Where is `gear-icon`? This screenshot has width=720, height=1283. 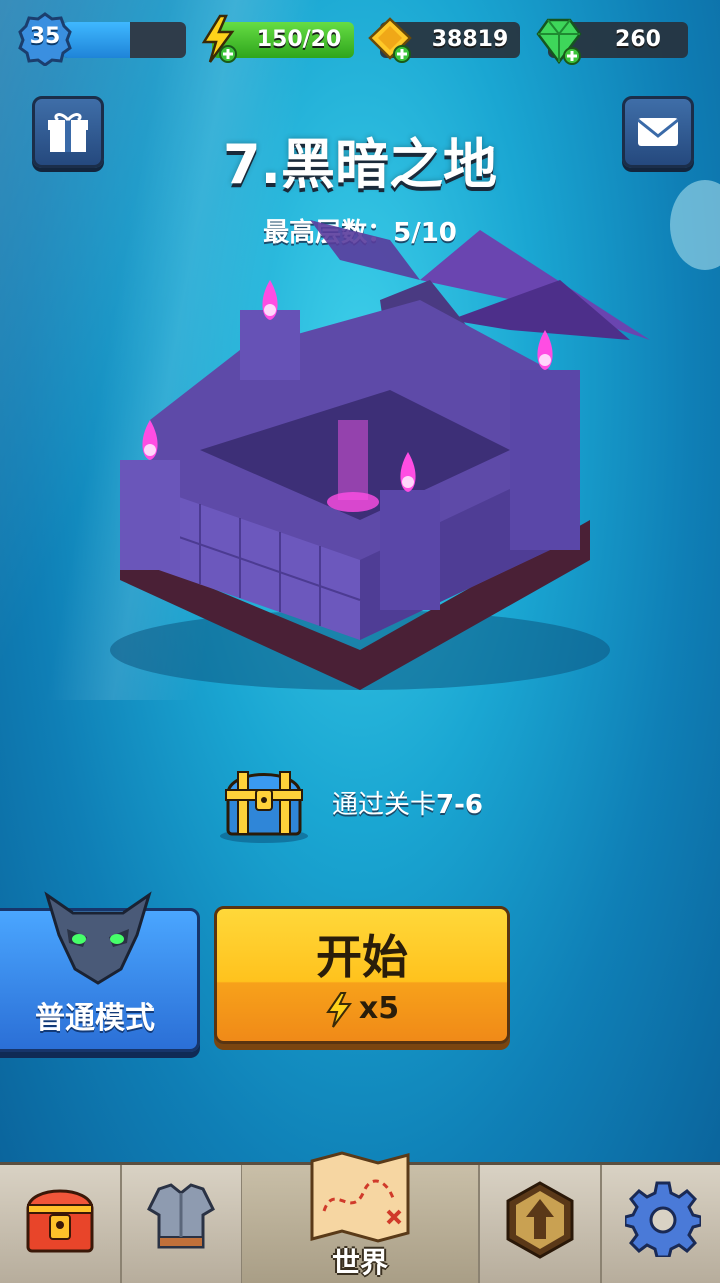
gear-icon is located at coordinates (663, 1219).